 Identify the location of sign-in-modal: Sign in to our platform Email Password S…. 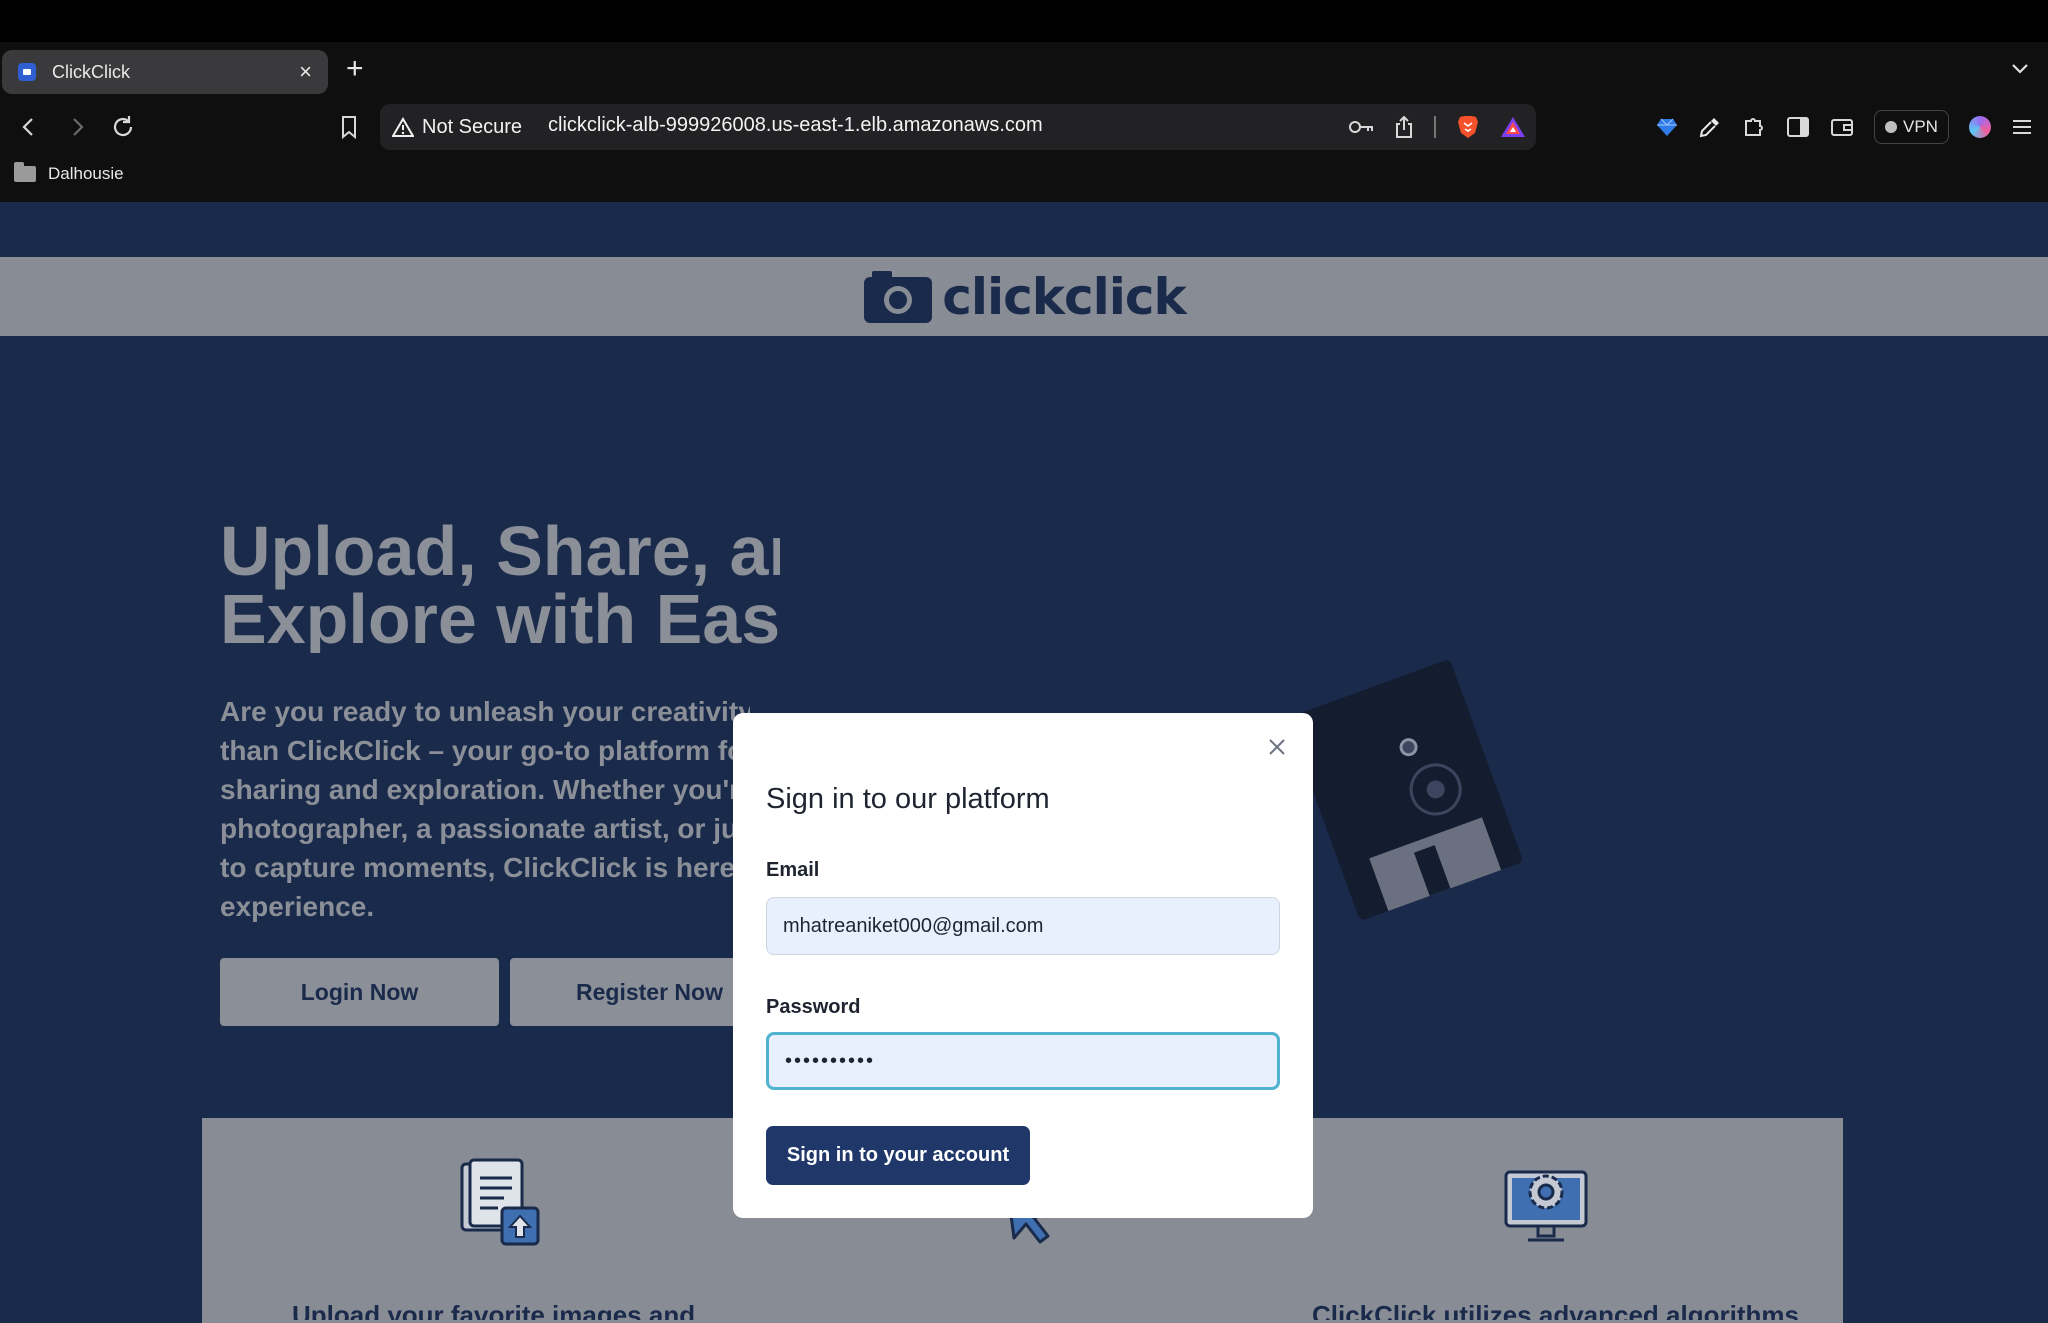
(1023, 965).